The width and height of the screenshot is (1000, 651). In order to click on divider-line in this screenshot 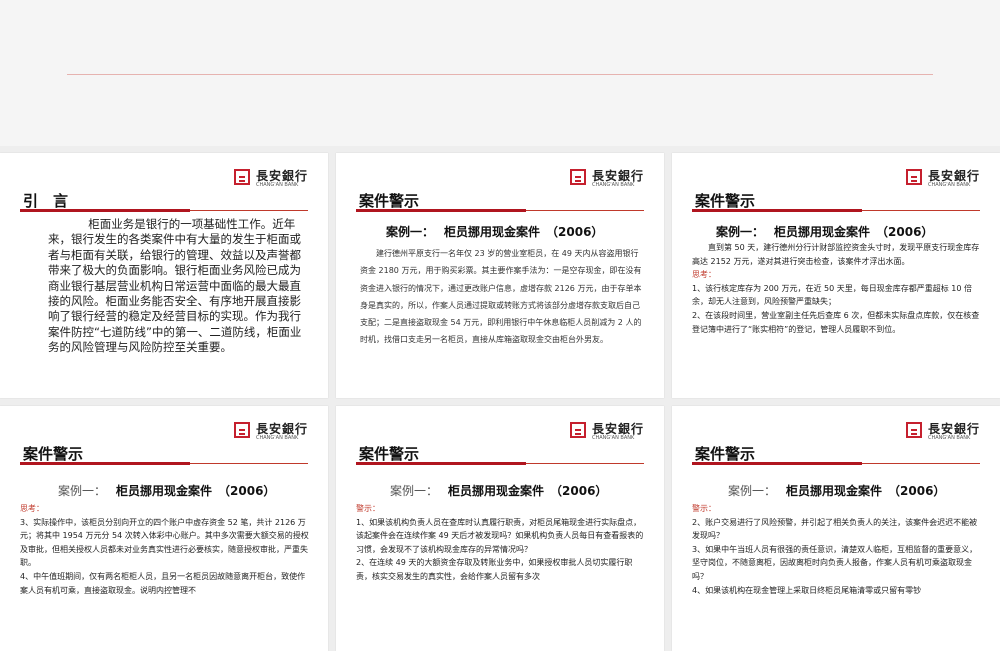, I will do `click(500, 74)`.